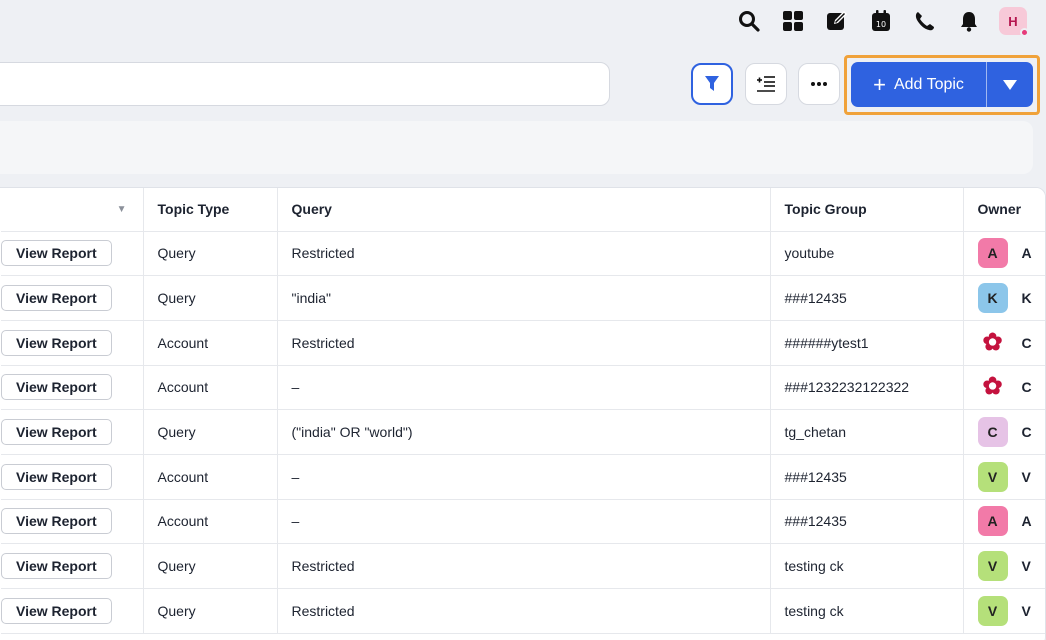 The height and width of the screenshot is (640, 1046). What do you see at coordinates (210, 210) in the screenshot?
I see `topic-type-header: Topic Type` at bounding box center [210, 210].